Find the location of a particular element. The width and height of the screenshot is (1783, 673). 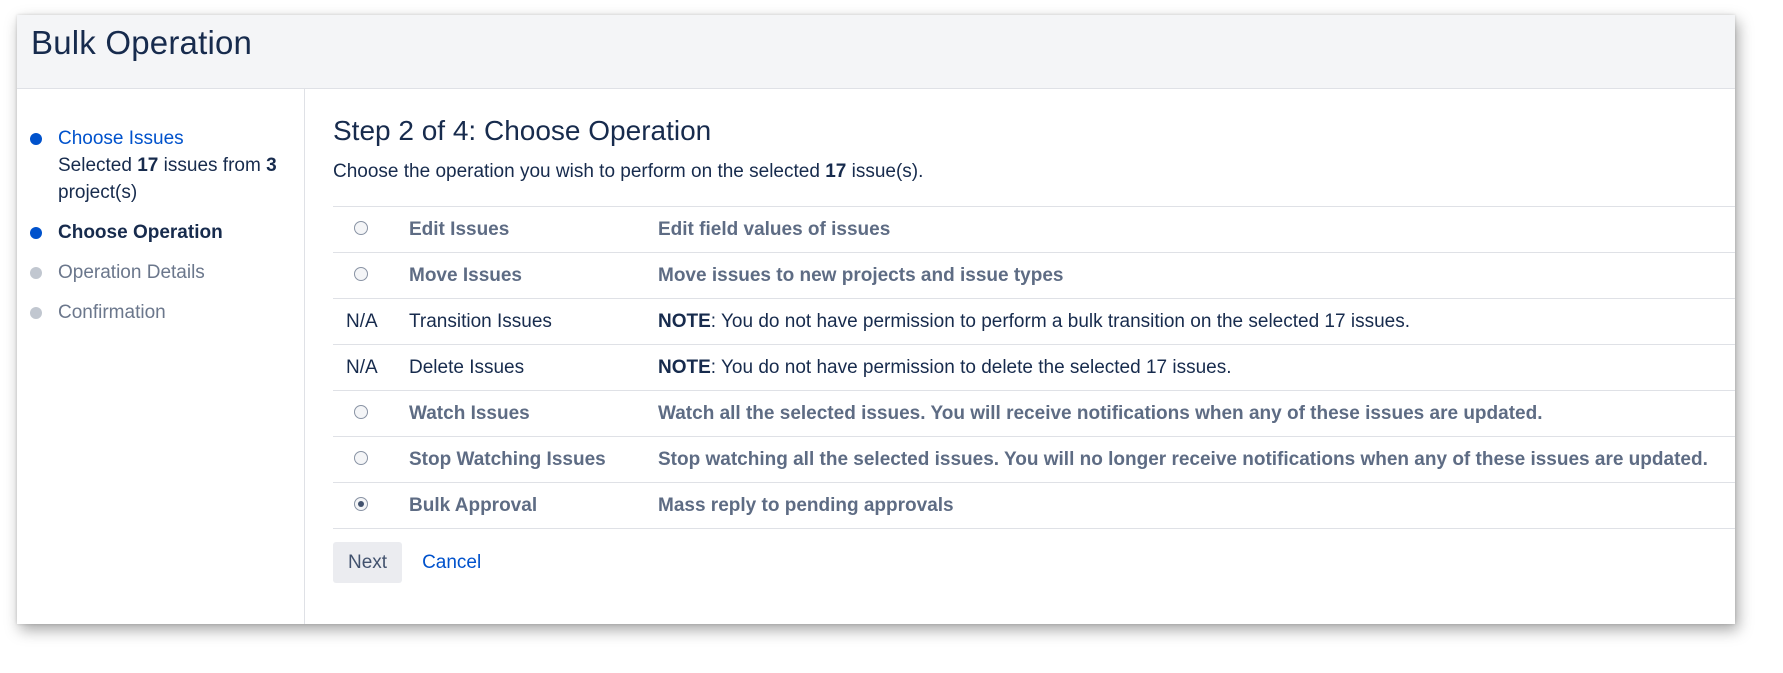

step-choose-issues-summary: Selected 17 issues from 3 project(s) is located at coordinates (181, 179).